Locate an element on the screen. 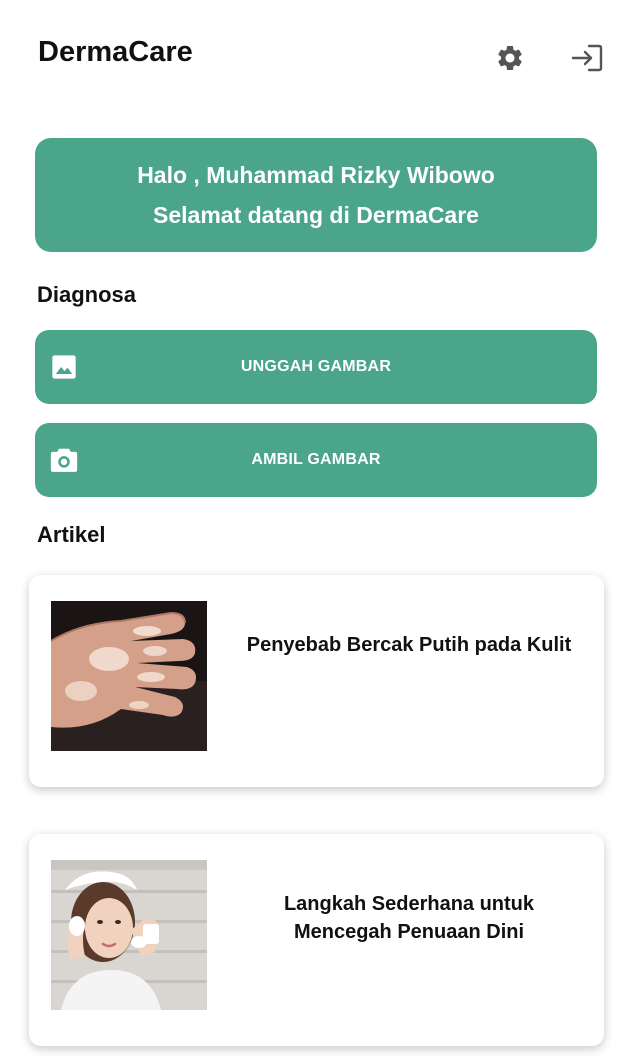  logout-button is located at coordinates (587, 60).